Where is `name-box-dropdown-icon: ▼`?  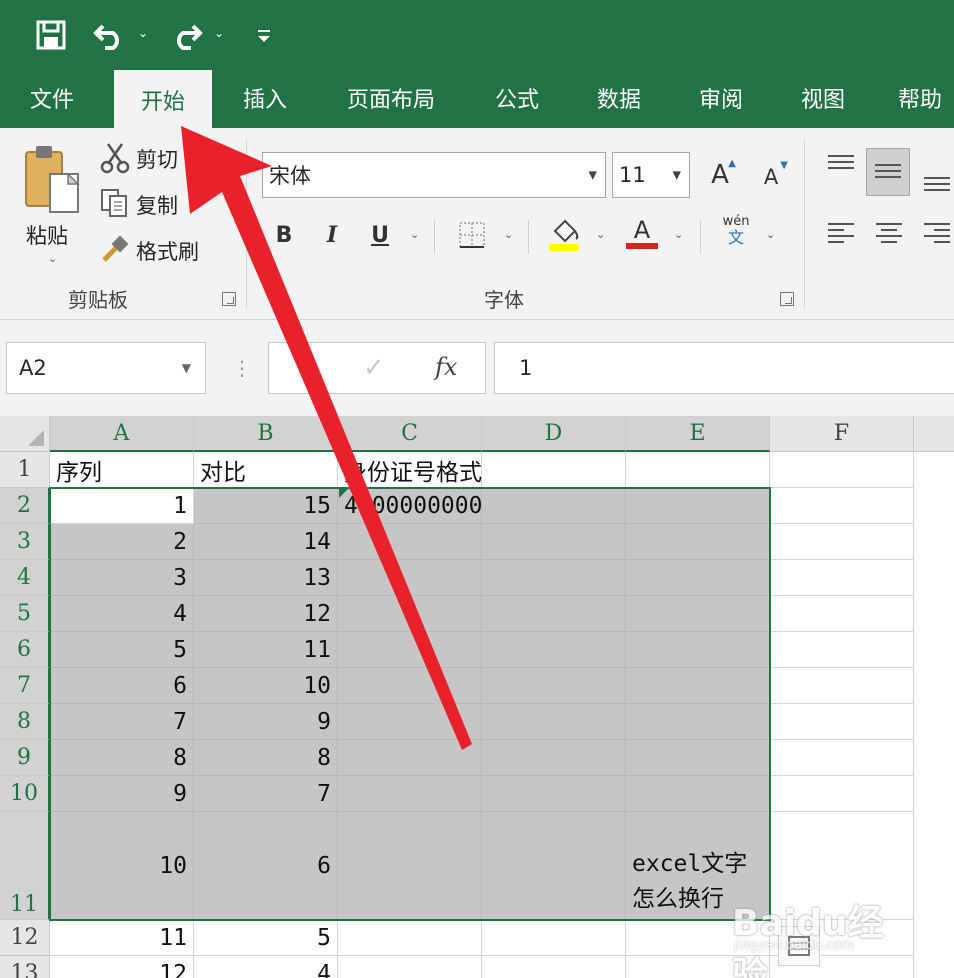 name-box-dropdown-icon: ▼ is located at coordinates (186, 368).